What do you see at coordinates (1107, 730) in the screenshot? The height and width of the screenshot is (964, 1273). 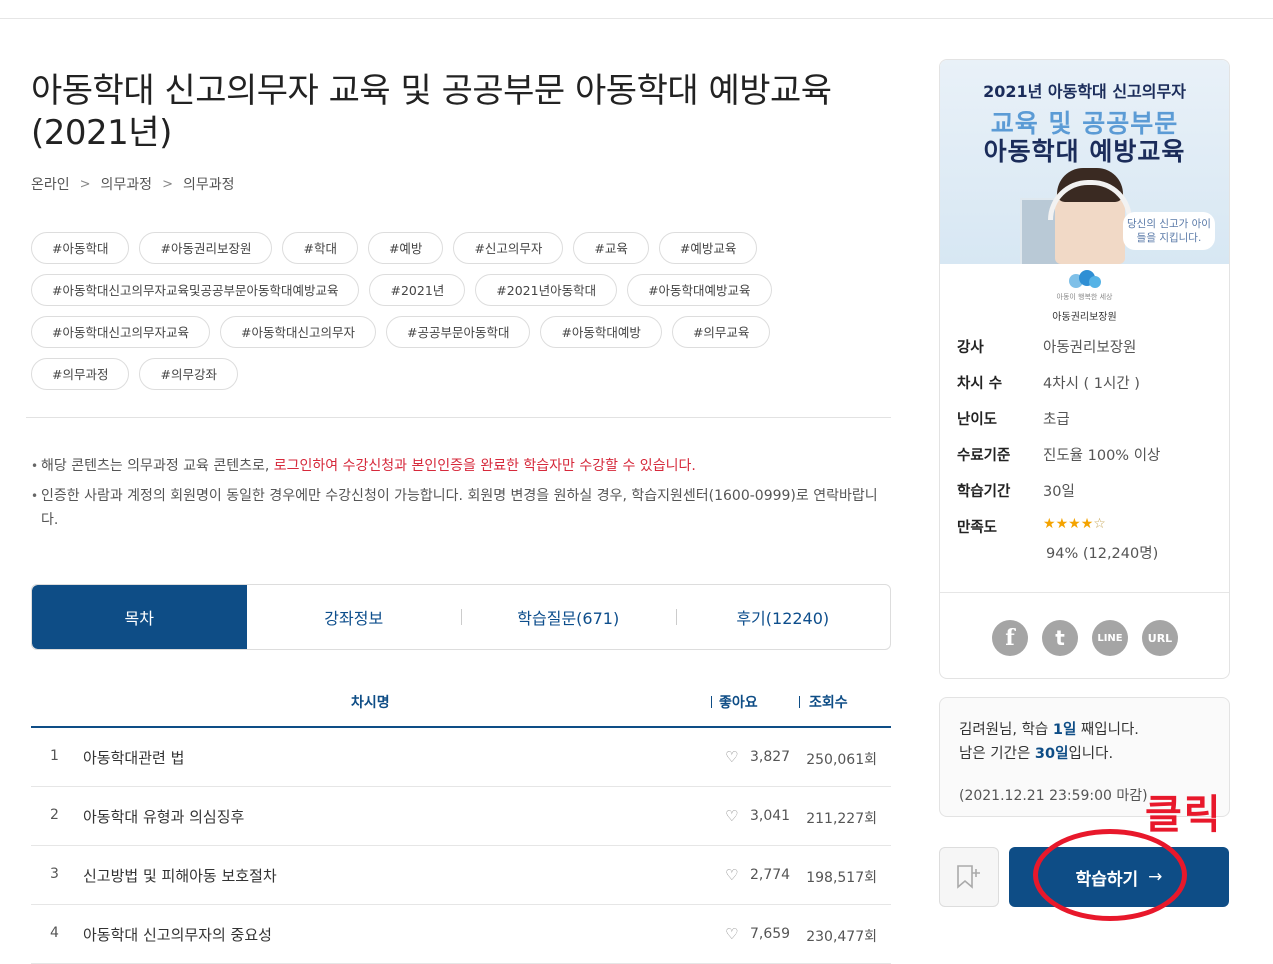 I see `status-text: 째입니다.` at bounding box center [1107, 730].